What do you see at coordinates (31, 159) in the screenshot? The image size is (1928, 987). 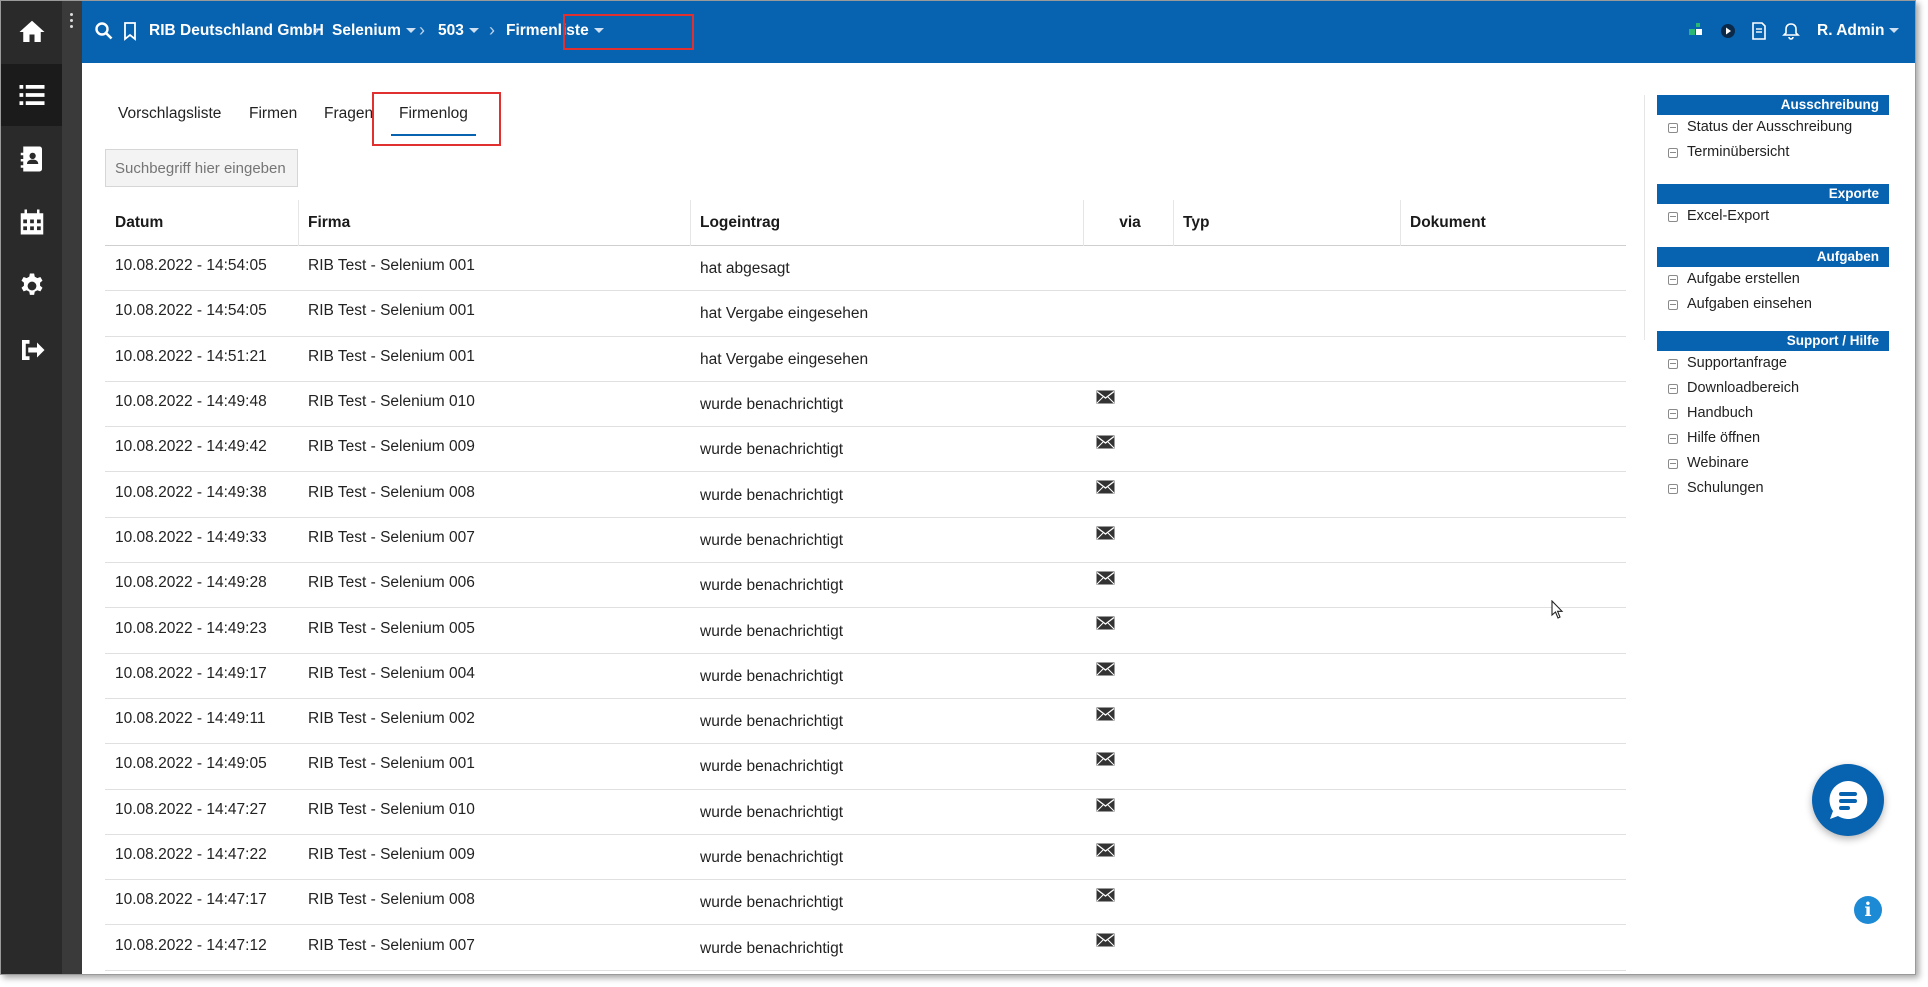 I see `nav-contacts` at bounding box center [31, 159].